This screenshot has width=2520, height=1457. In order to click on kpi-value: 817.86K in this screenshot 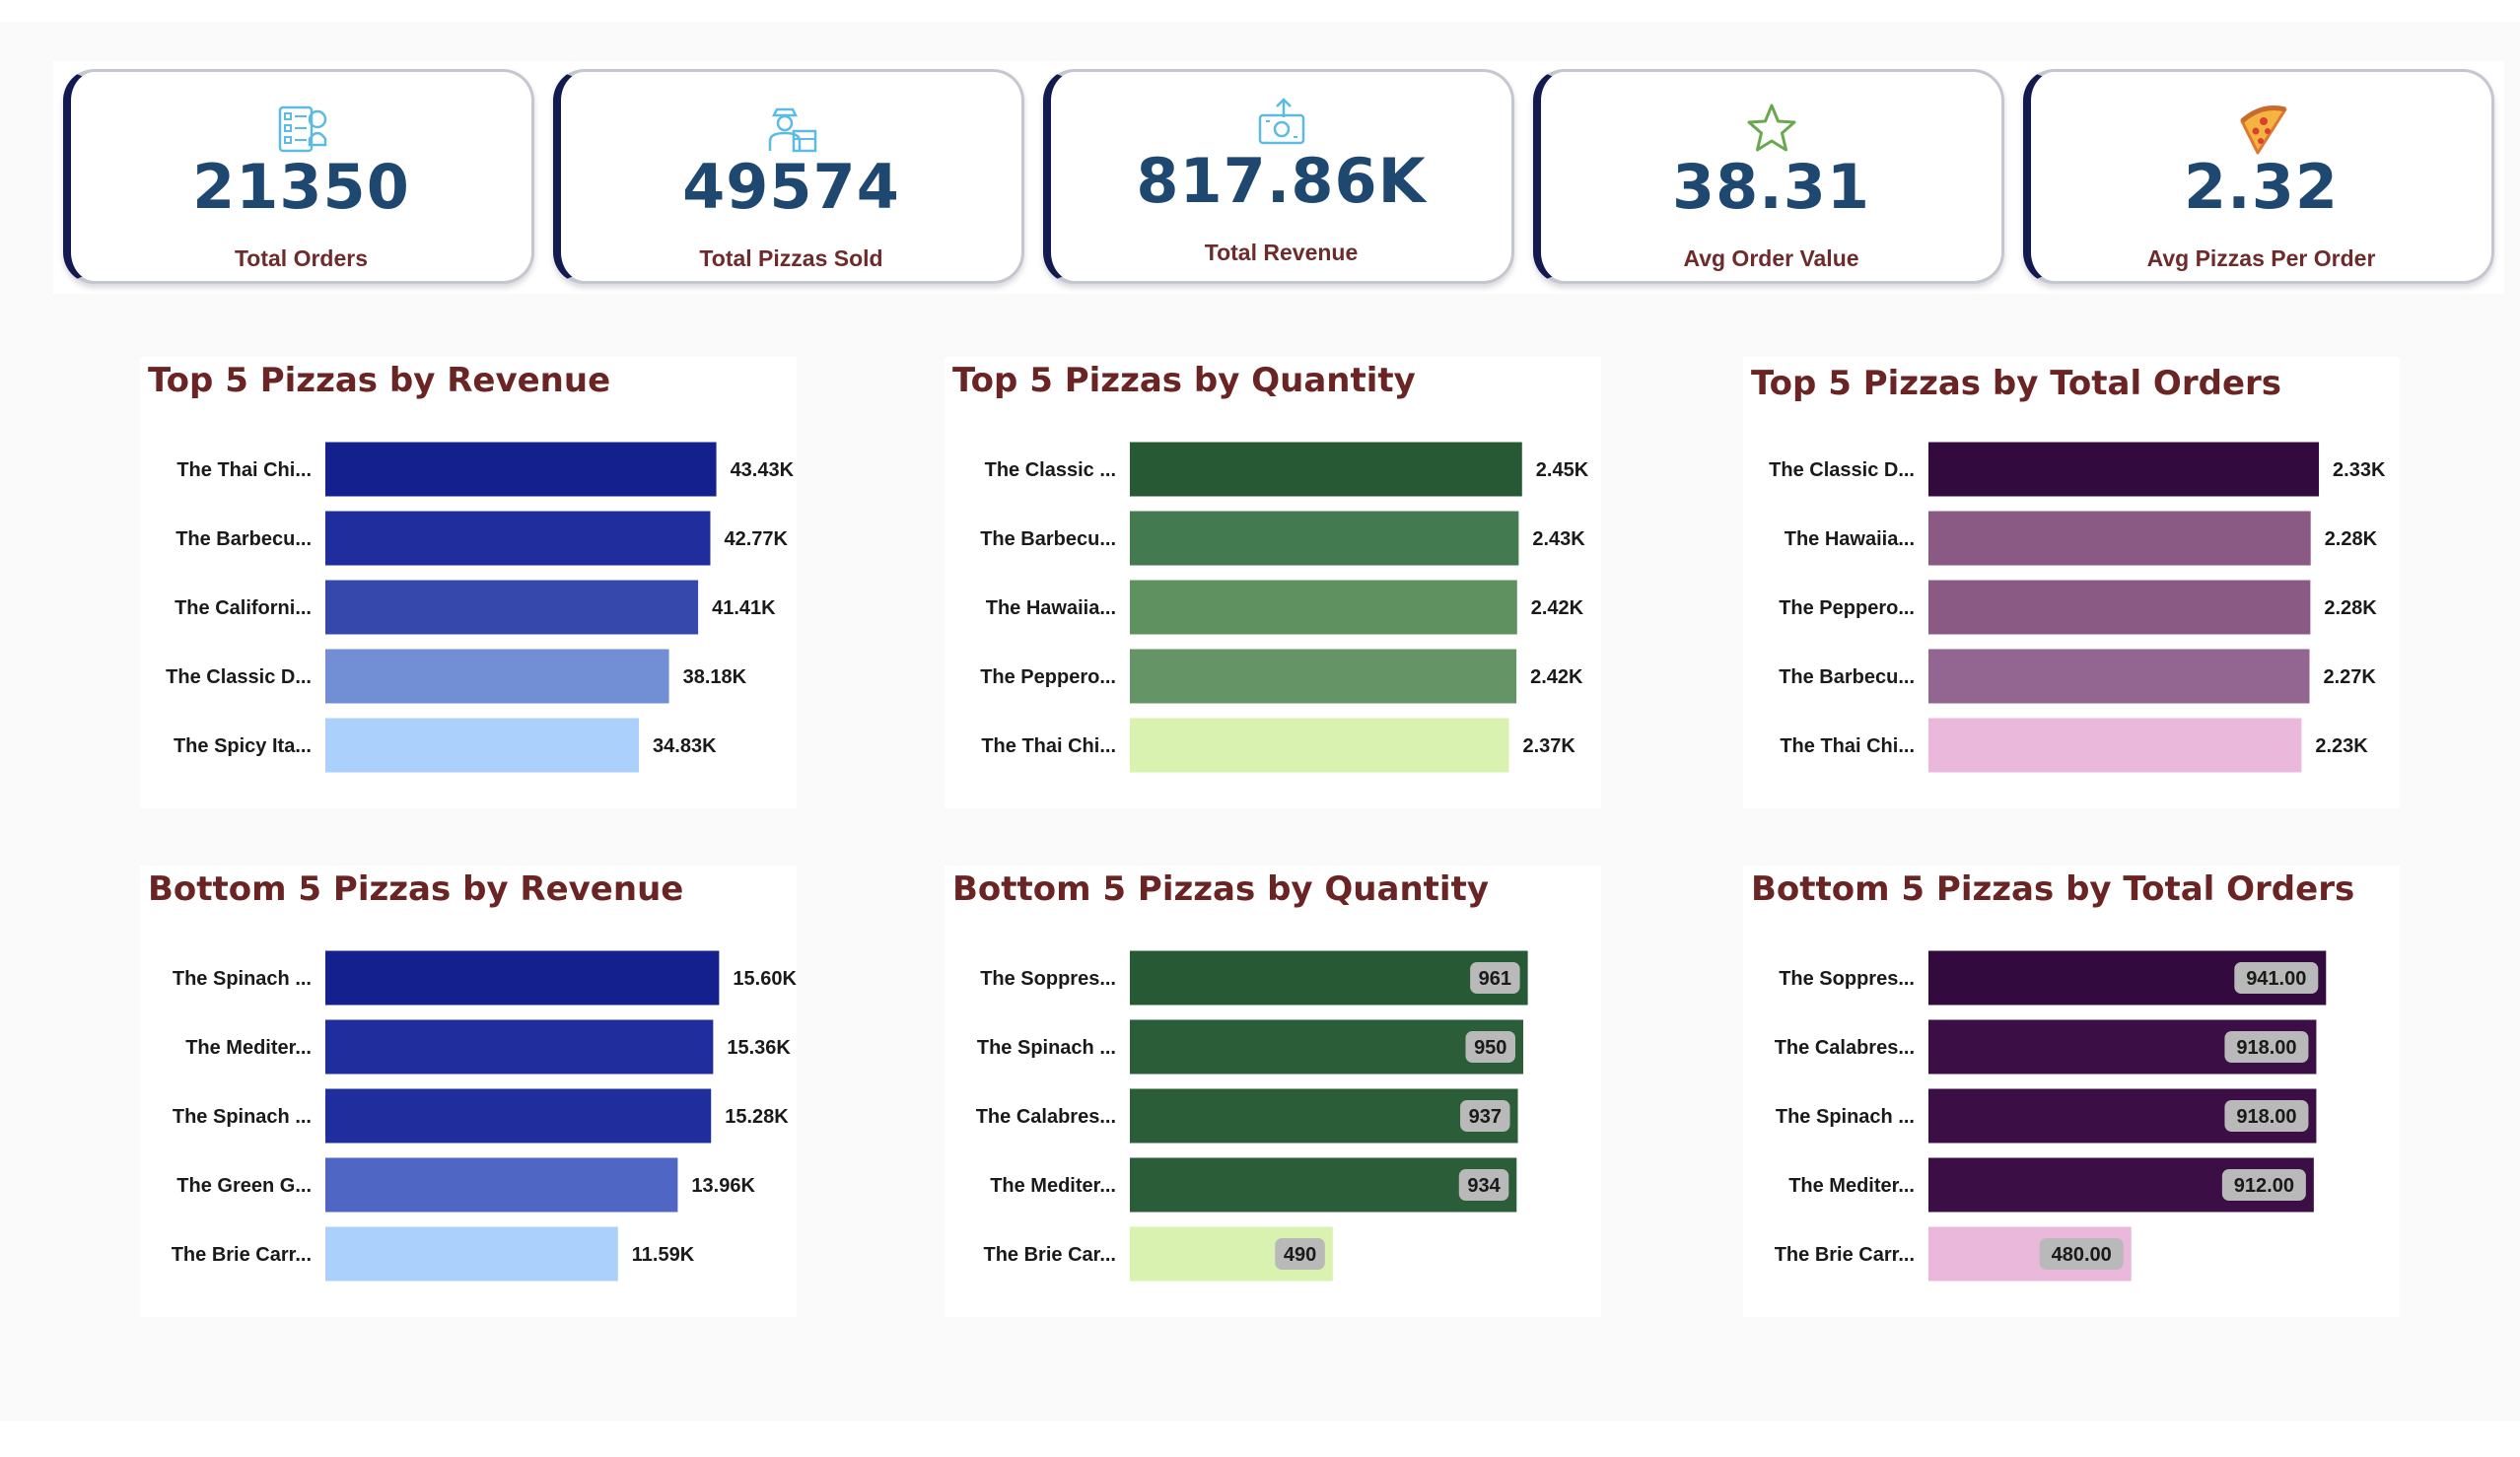, I will do `click(1281, 181)`.